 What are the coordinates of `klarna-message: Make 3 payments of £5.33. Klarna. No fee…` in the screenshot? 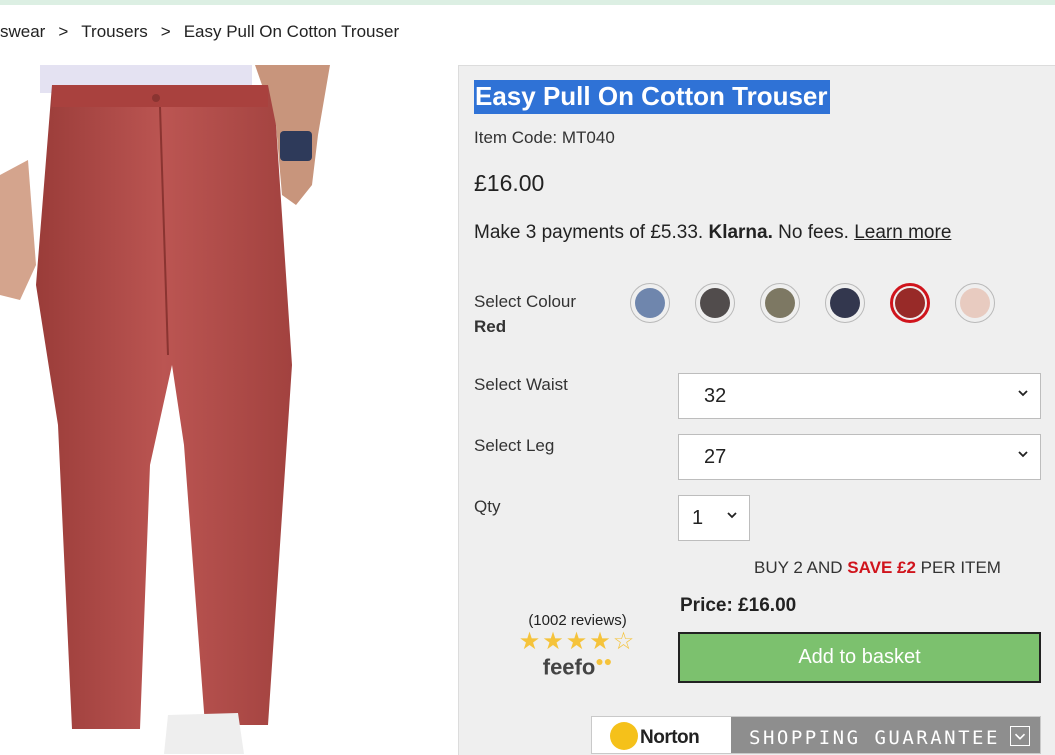 It's located at (712, 233).